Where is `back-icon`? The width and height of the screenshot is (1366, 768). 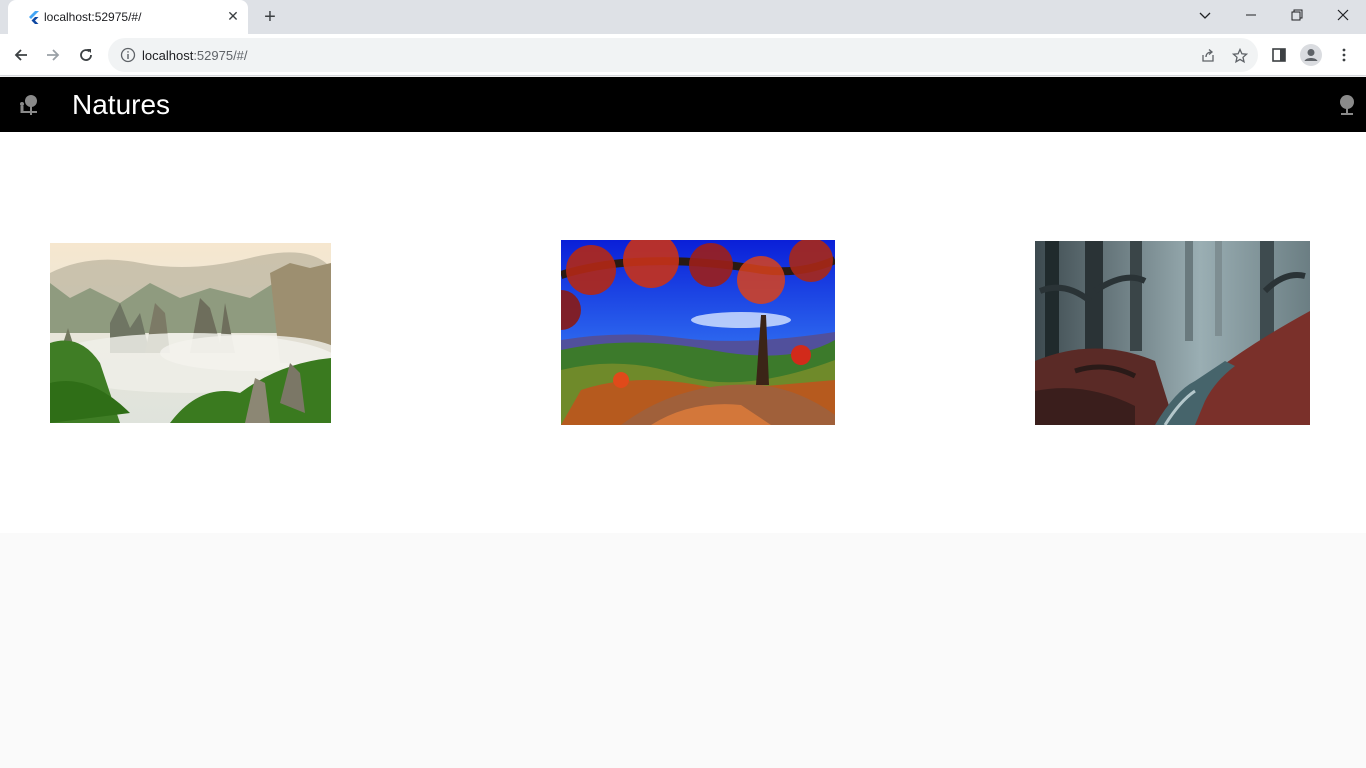
back-icon is located at coordinates (21, 55).